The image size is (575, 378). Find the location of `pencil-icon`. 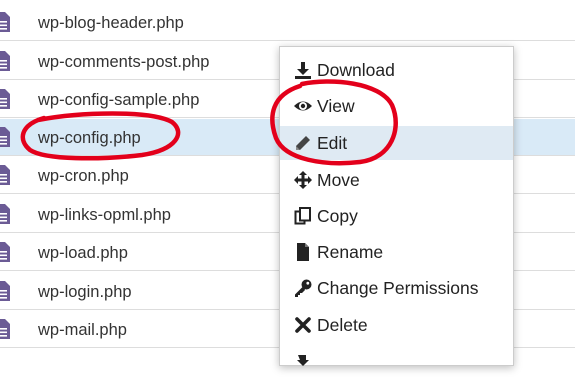

pencil-icon is located at coordinates (303, 143).